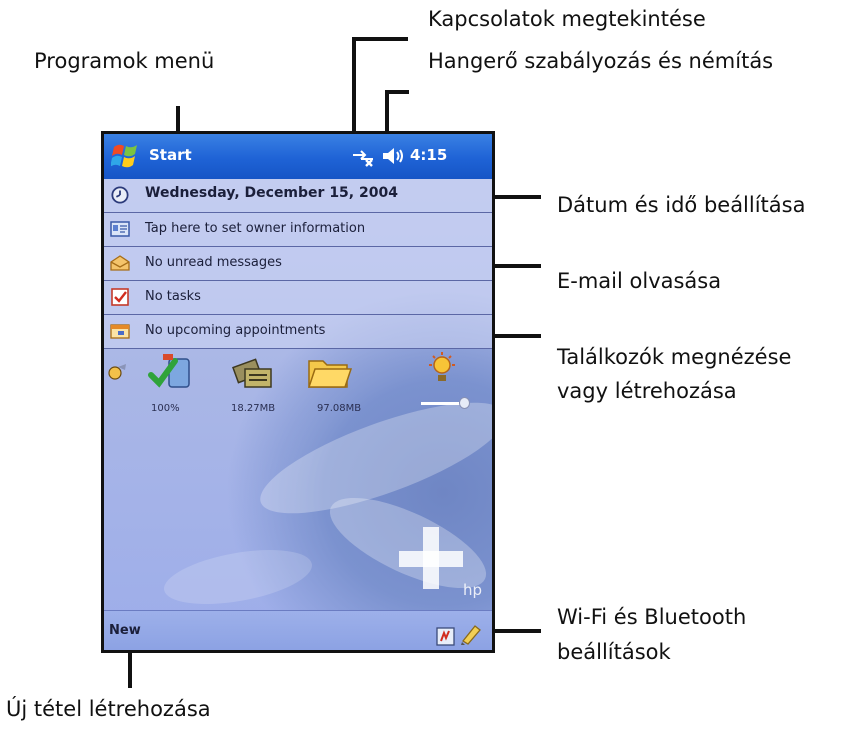 This screenshot has width=864, height=730. Describe the element at coordinates (120, 263) in the screenshot. I see `envelope-icon` at that location.